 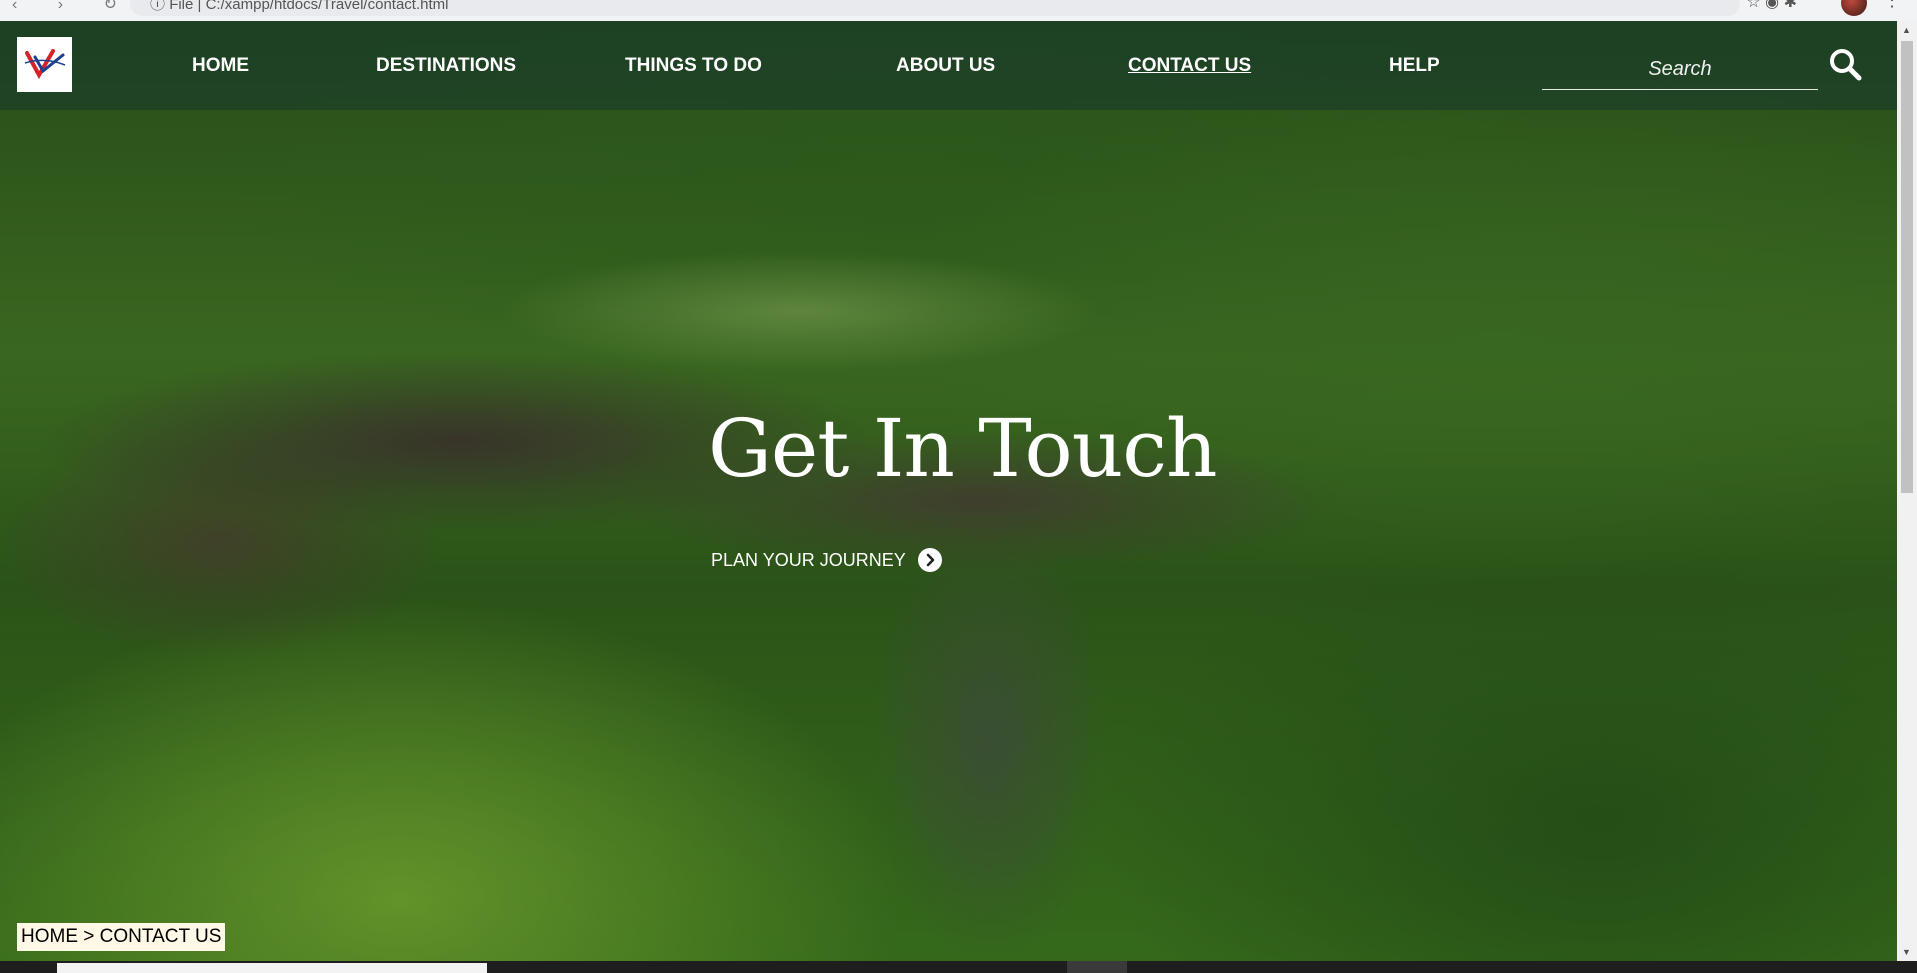 What do you see at coordinates (1906, 30) in the screenshot?
I see `scroll-up-arrow-icon: ▲` at bounding box center [1906, 30].